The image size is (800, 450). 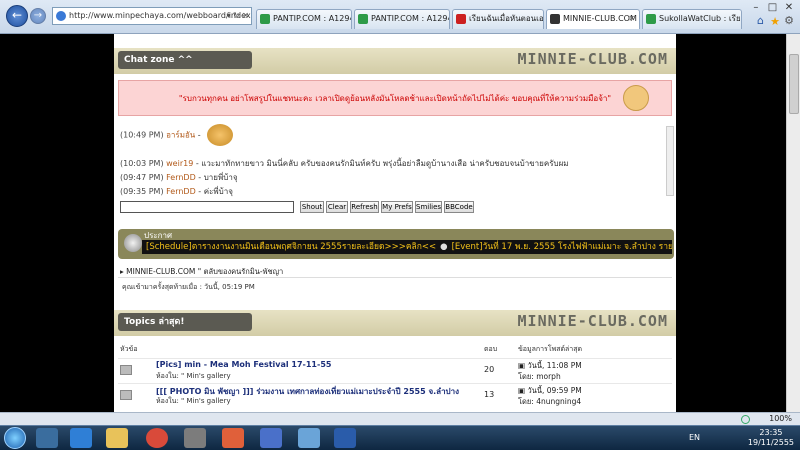 What do you see at coordinates (142, 163) in the screenshot?
I see `message-time: (10:03 PM)` at bounding box center [142, 163].